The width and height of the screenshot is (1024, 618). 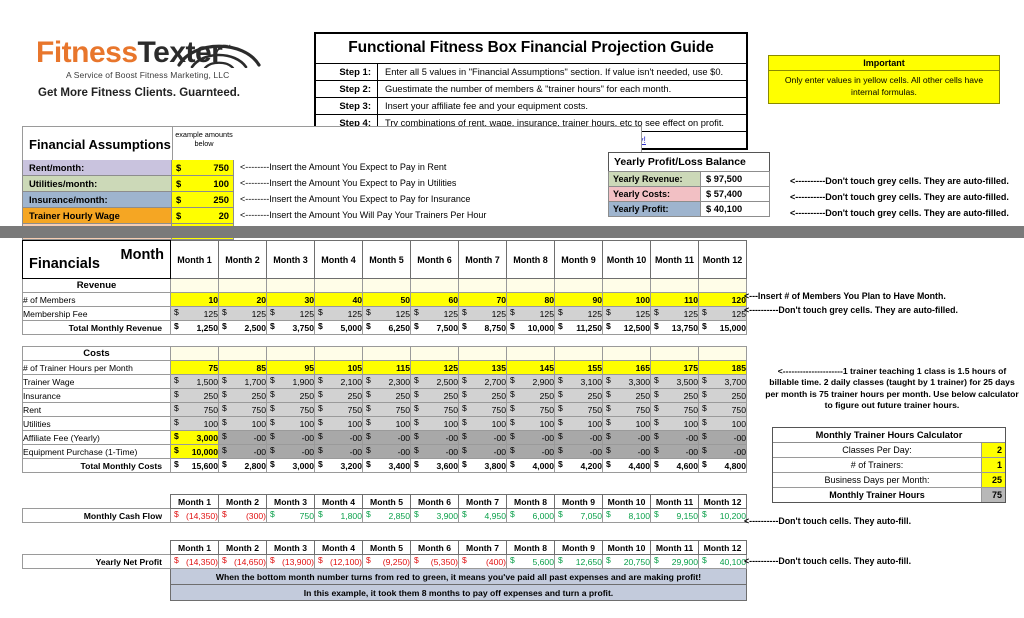 What do you see at coordinates (357, 299) in the screenshot?
I see `cell-value: 40` at bounding box center [357, 299].